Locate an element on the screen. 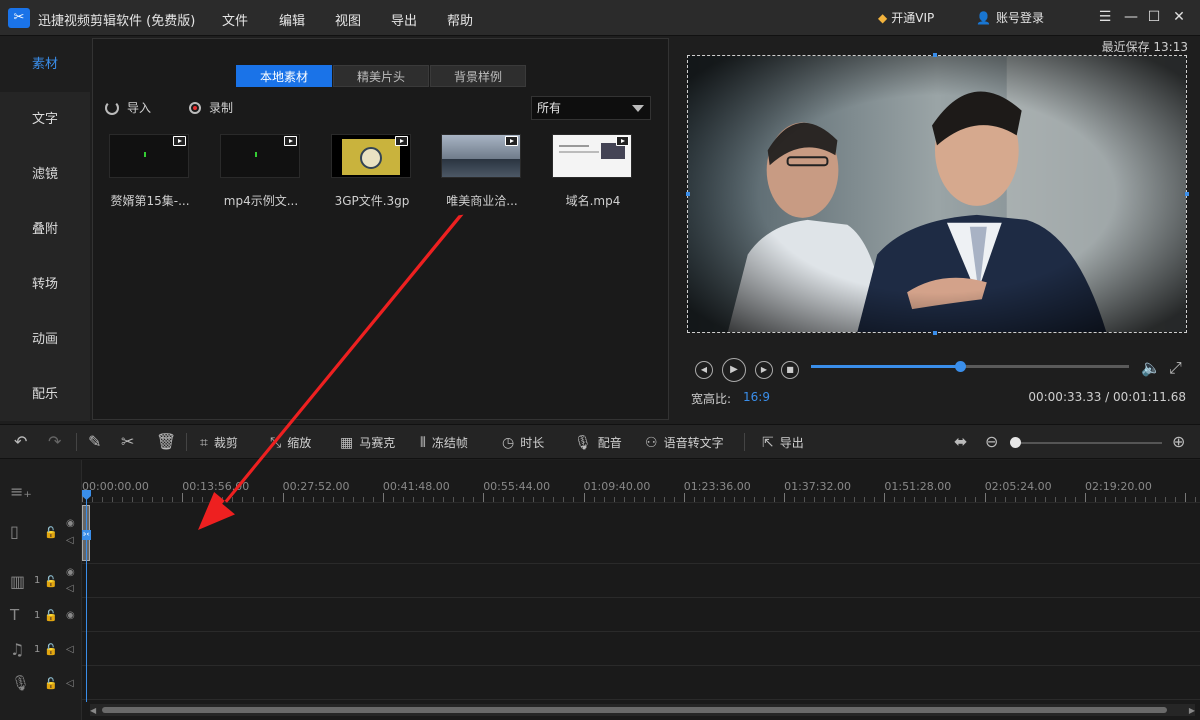 Image resolution: width=1200 pixels, height=720 pixels. microphone-icon: 🎙 is located at coordinates (583, 443).